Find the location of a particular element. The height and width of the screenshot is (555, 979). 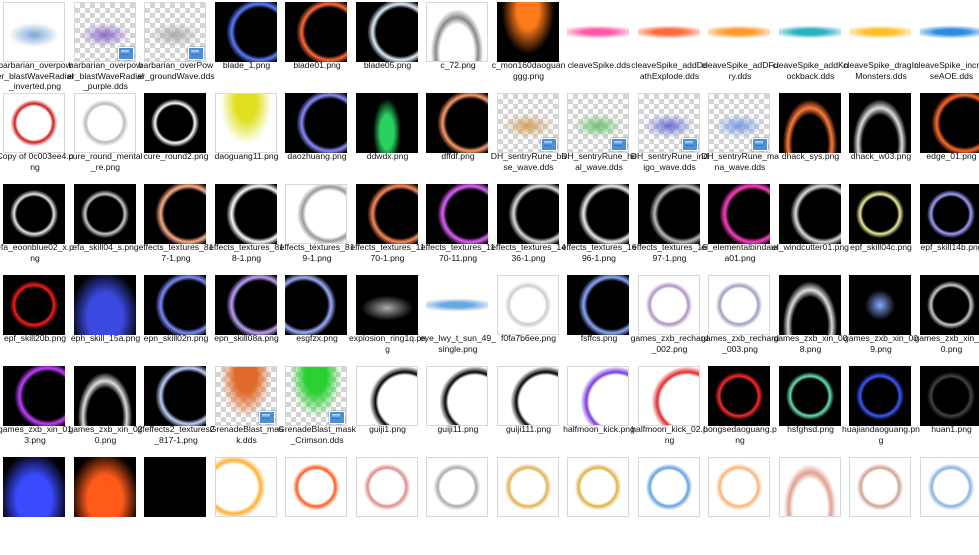

file-item: esgfzx.png is located at coordinates (317, 323).